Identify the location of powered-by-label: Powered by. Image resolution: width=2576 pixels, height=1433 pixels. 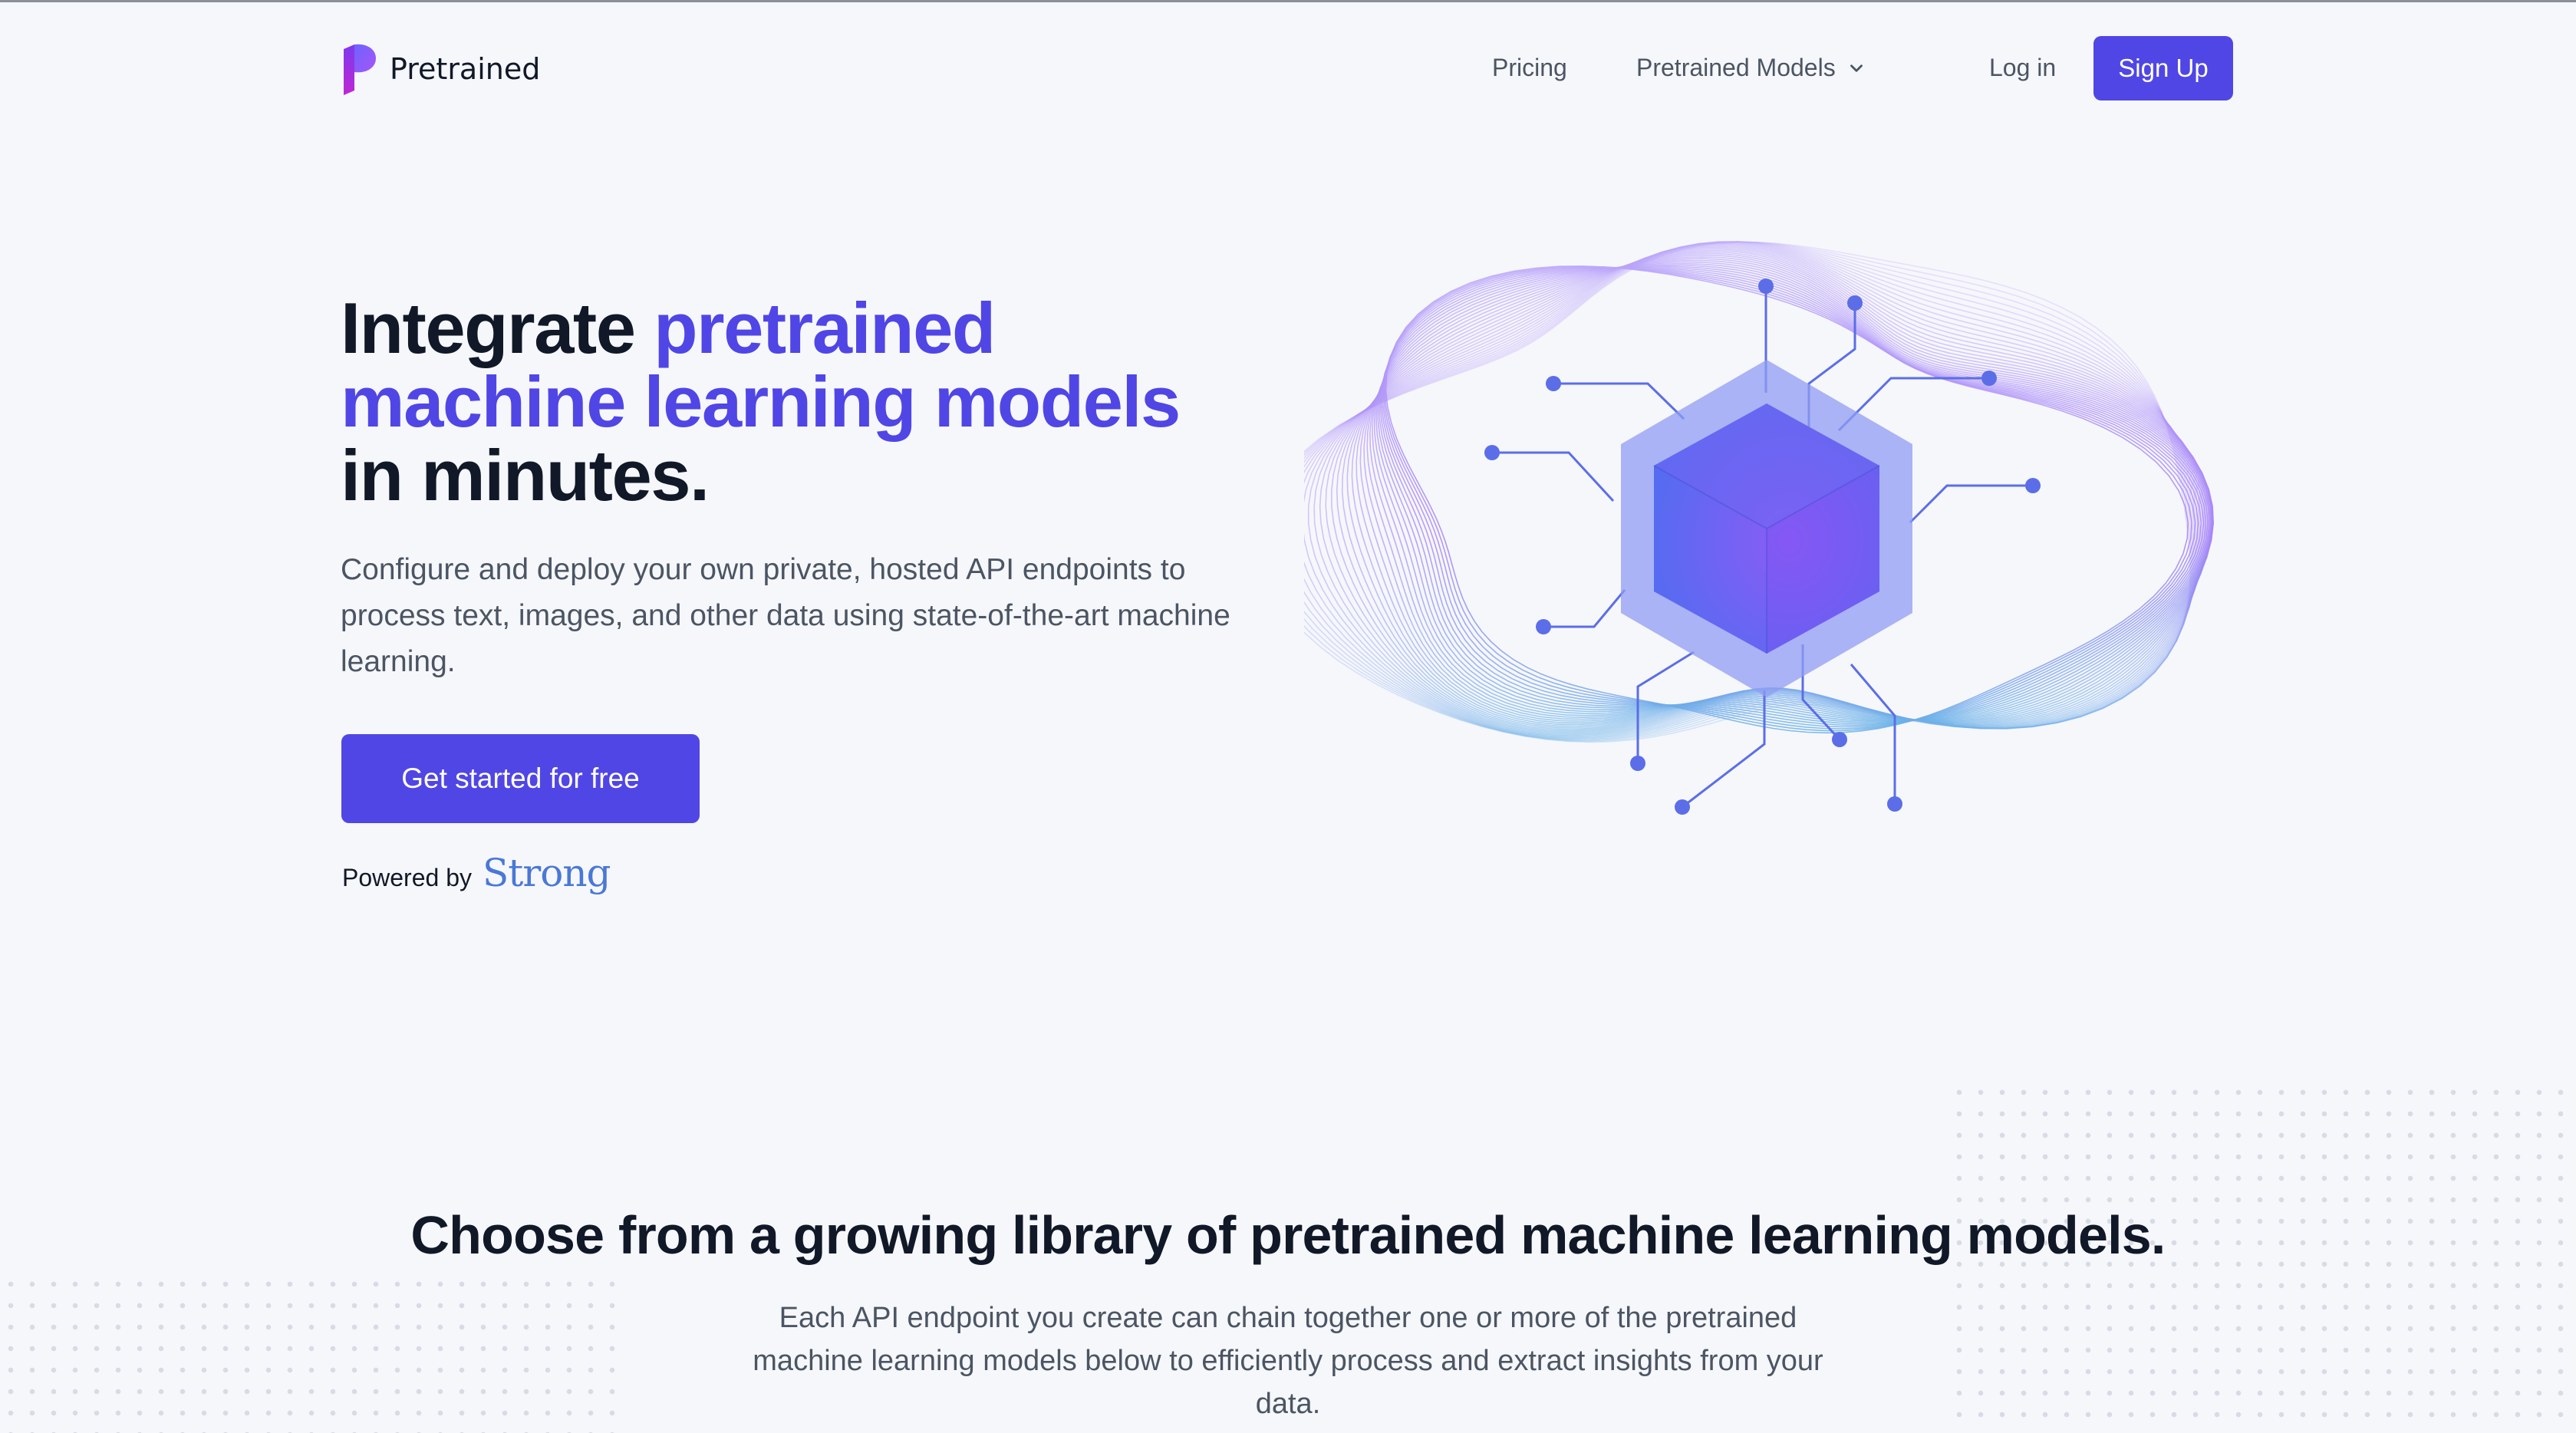
(407, 877).